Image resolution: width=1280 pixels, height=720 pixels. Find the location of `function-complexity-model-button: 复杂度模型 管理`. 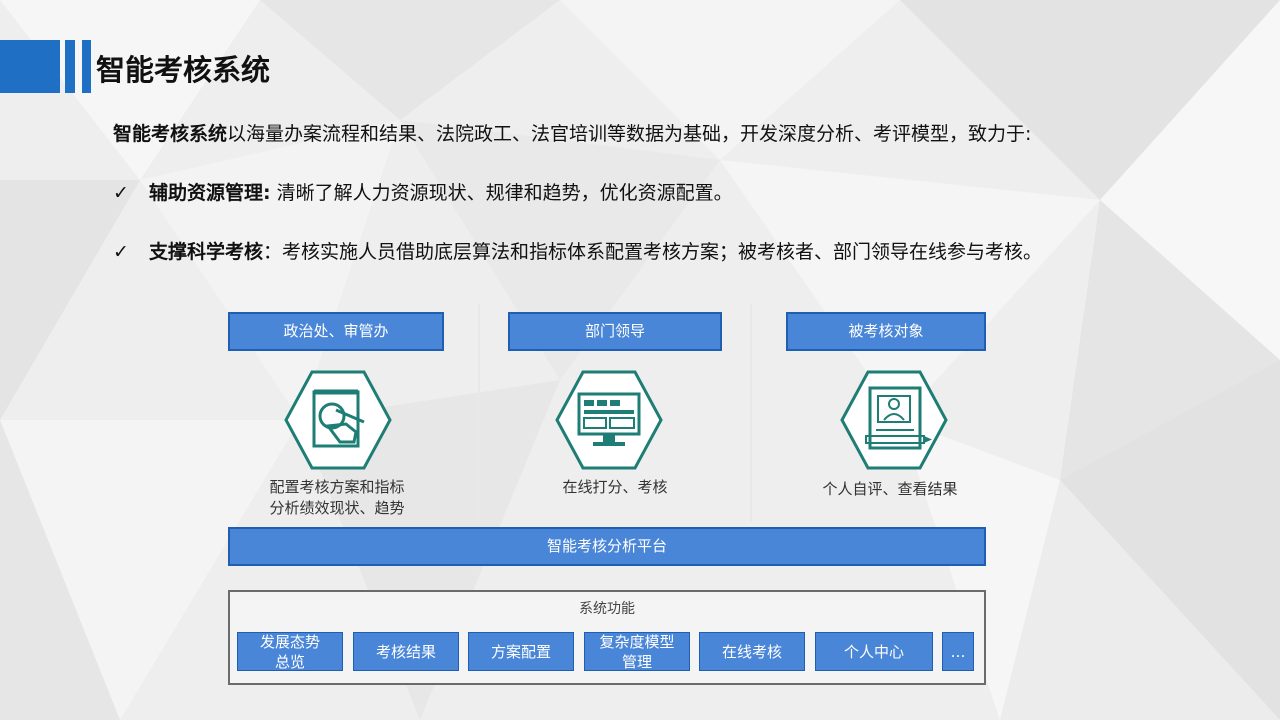

function-complexity-model-button: 复杂度模型 管理 is located at coordinates (637, 651).